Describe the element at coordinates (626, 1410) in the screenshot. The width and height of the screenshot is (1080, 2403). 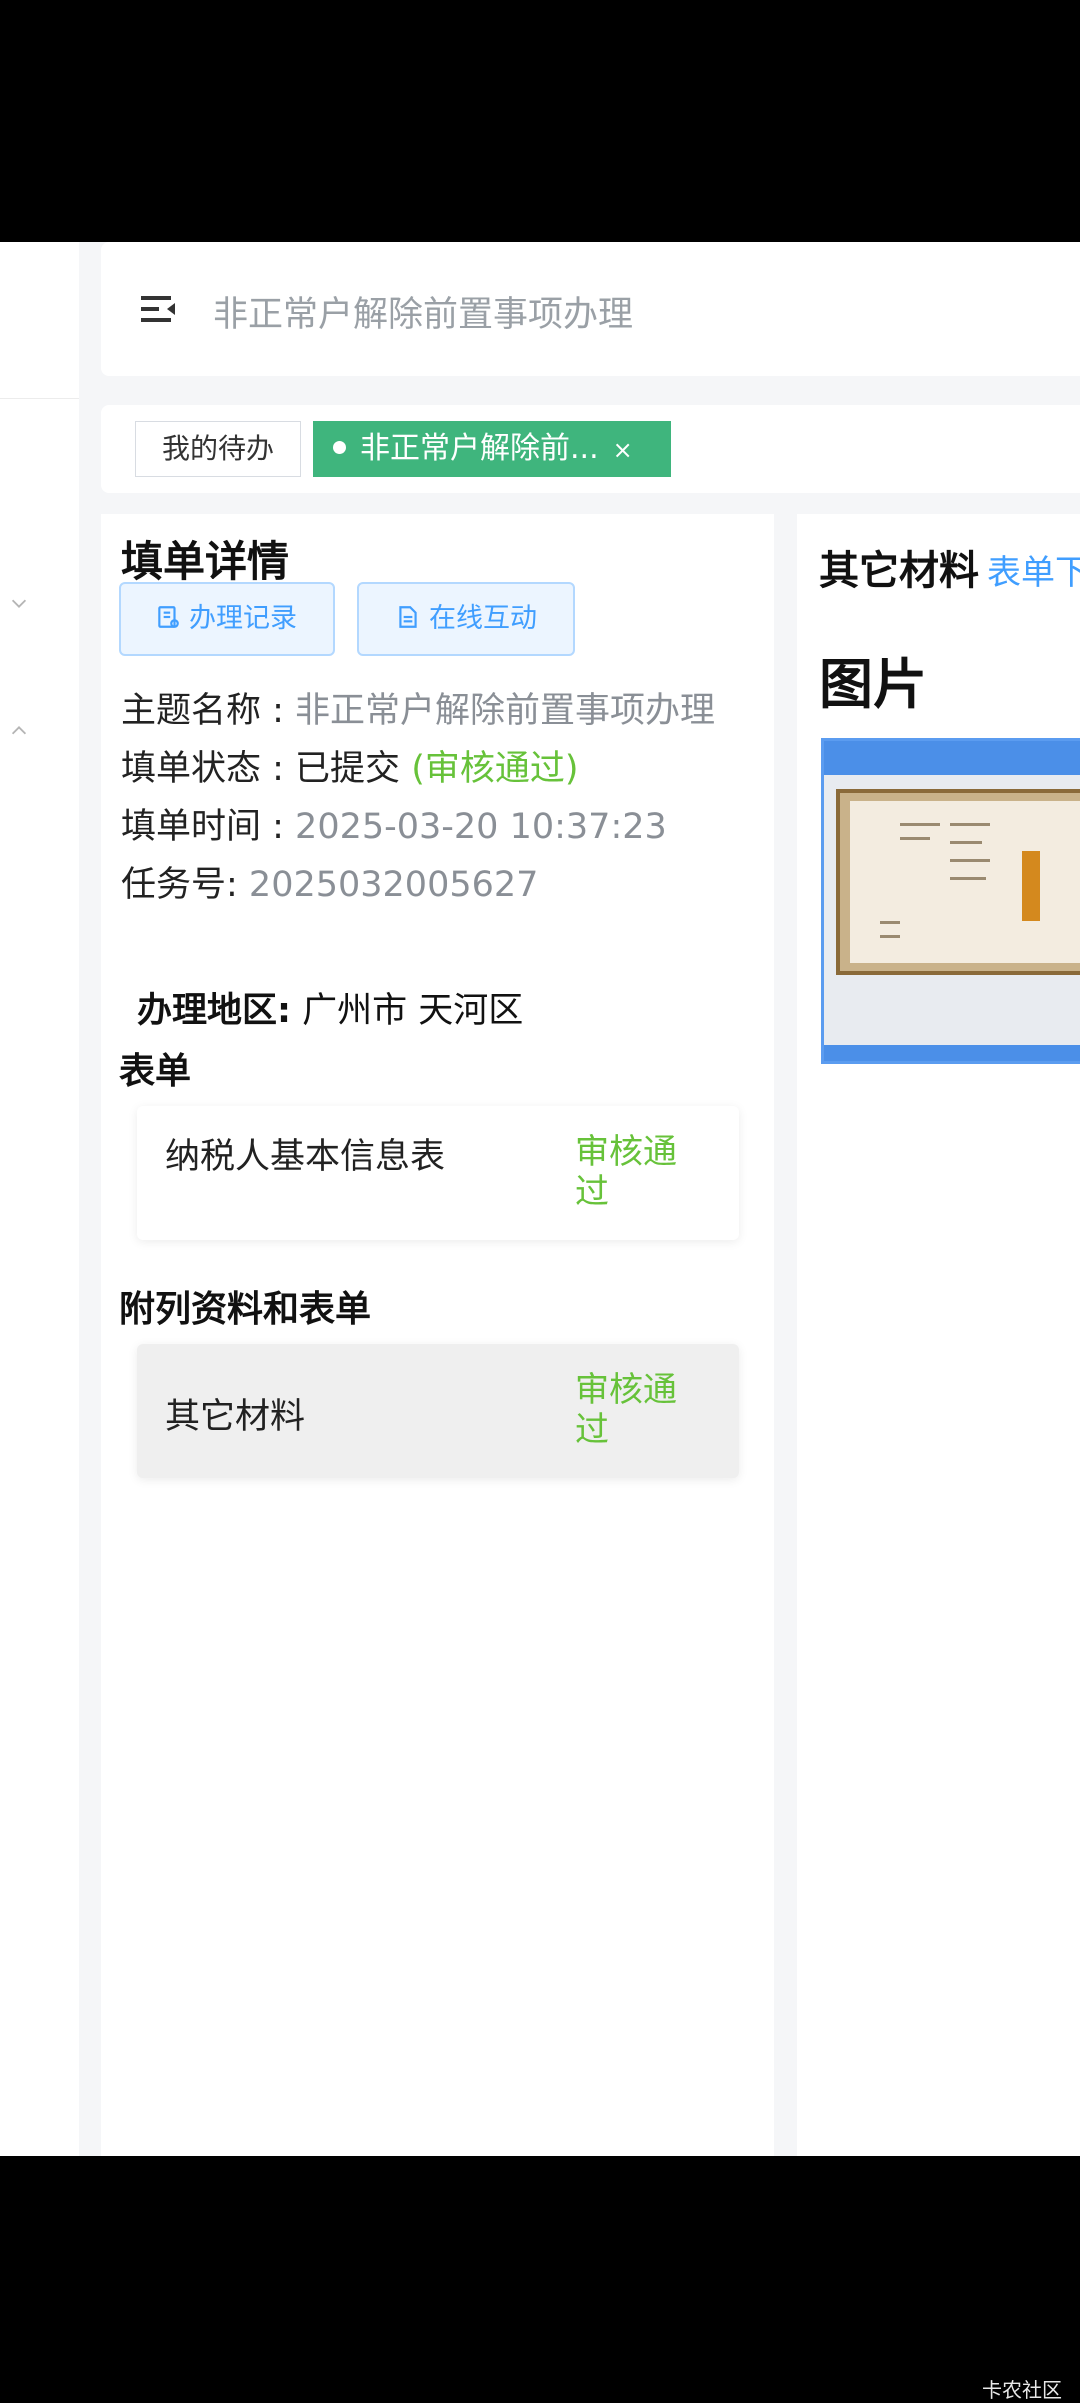
I see `attachment-item-status: 审核通过` at that location.